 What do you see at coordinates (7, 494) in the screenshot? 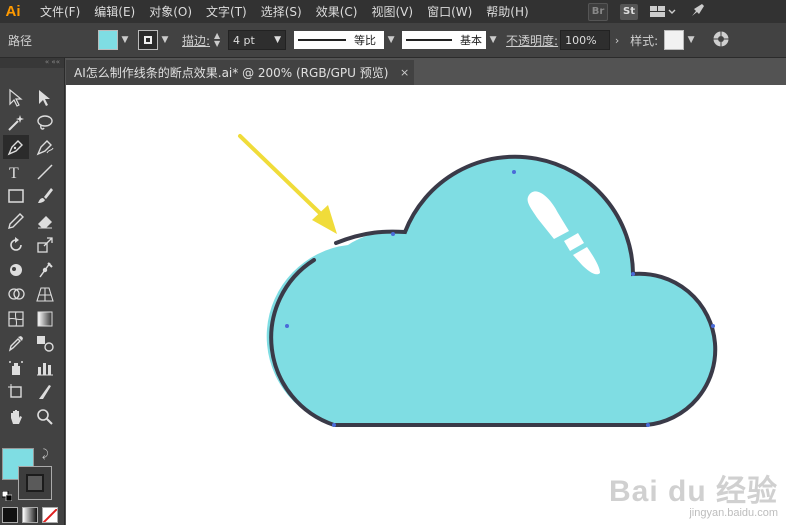
I see `default-colors-icon` at bounding box center [7, 494].